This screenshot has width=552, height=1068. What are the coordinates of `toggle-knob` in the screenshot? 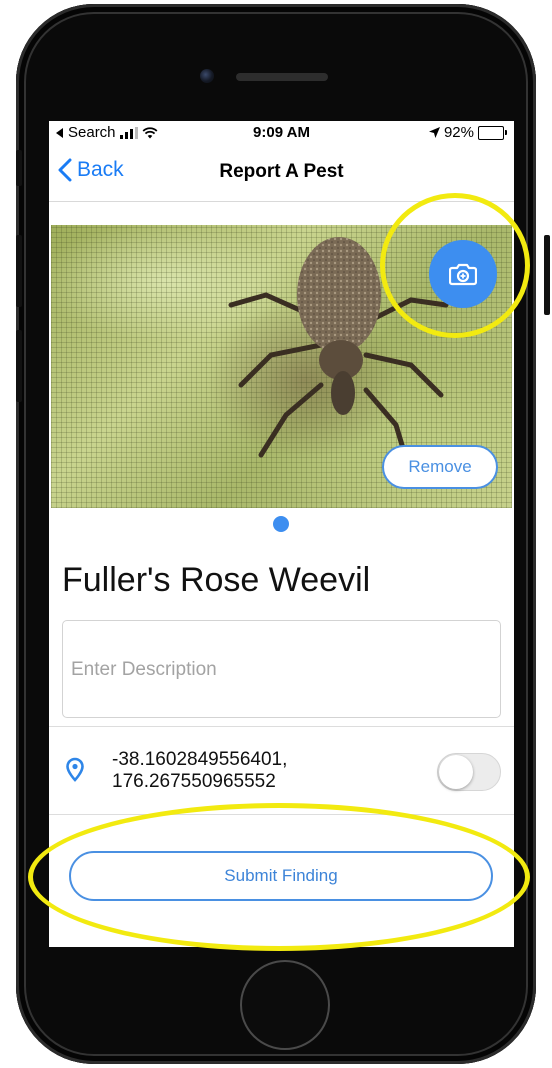 It's located at (456, 772).